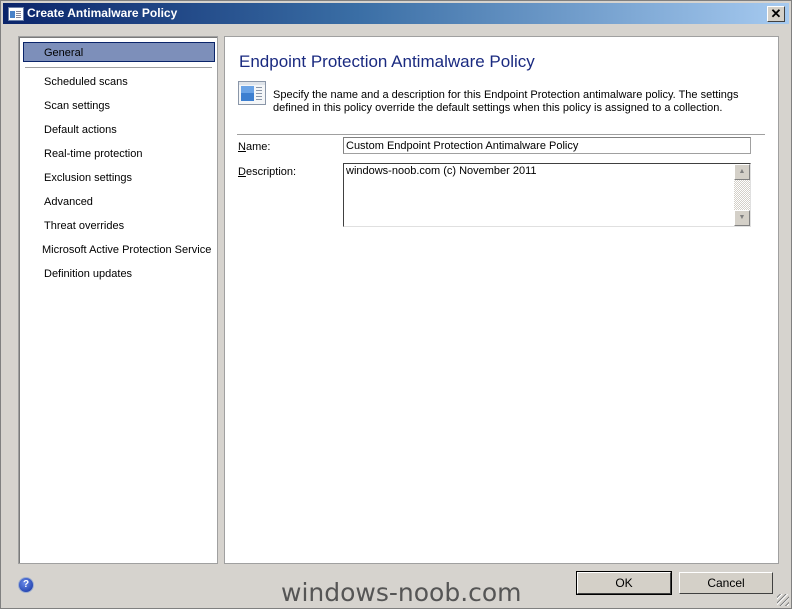 The image size is (792, 609). I want to click on help-icon: ?, so click(26, 585).